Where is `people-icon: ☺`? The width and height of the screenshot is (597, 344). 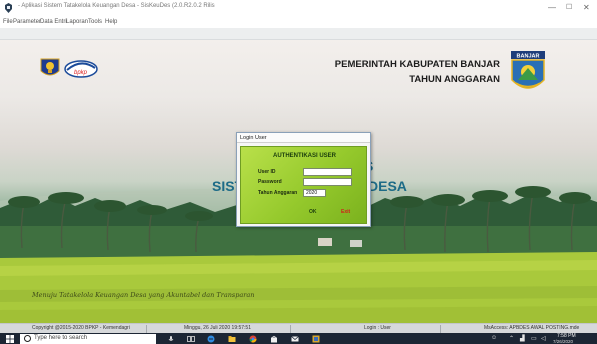 people-icon: ☺ is located at coordinates (494, 338).